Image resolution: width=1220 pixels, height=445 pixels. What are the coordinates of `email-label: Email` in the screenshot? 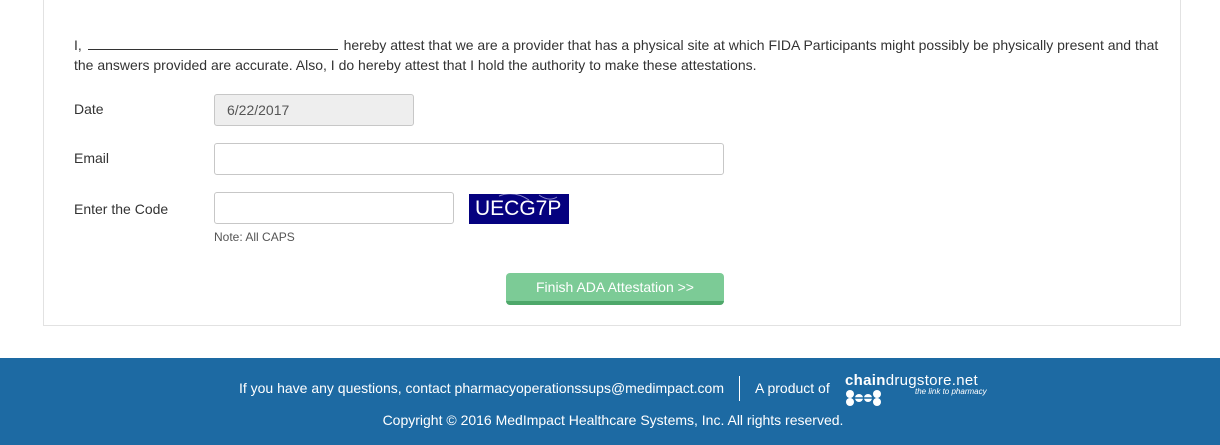 It's located at (92, 158).